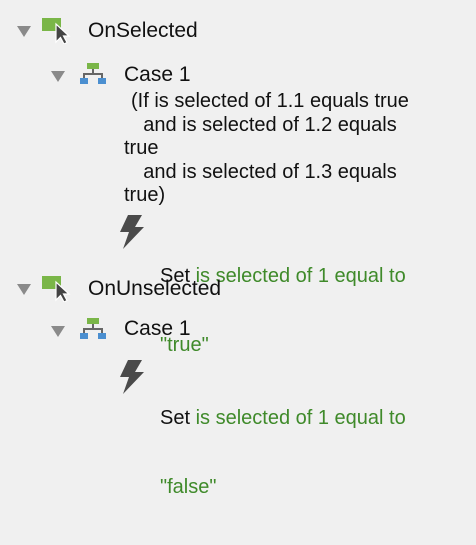  Describe the element at coordinates (145, 195) in the screenshot. I see `condition-line: true)` at that location.